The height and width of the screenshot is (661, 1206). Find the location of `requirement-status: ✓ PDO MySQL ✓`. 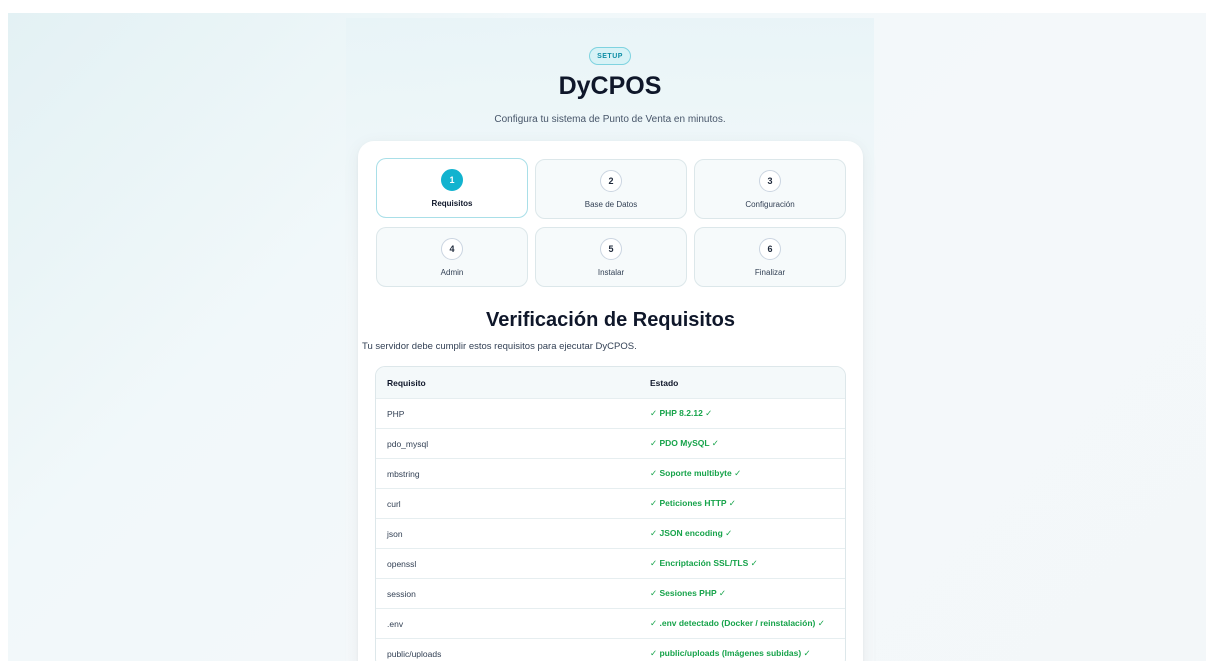

requirement-status: ✓ PDO MySQL ✓ is located at coordinates (684, 443).